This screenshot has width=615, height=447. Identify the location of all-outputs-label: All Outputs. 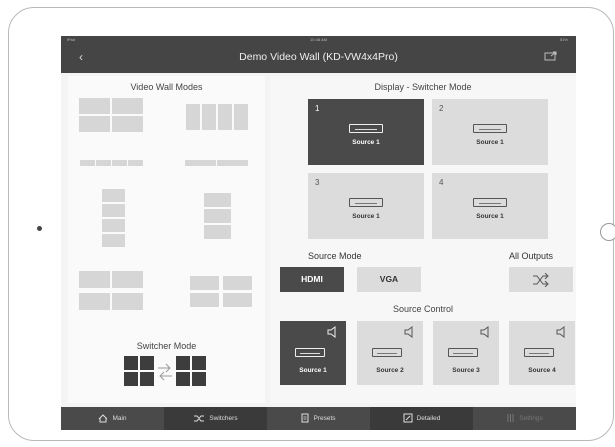
(531, 256).